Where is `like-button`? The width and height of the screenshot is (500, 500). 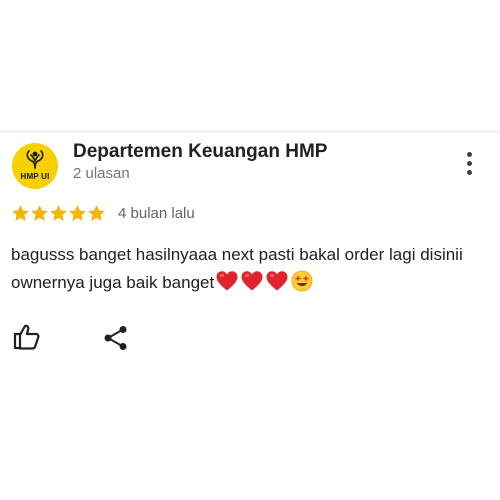
like-button is located at coordinates (27, 337).